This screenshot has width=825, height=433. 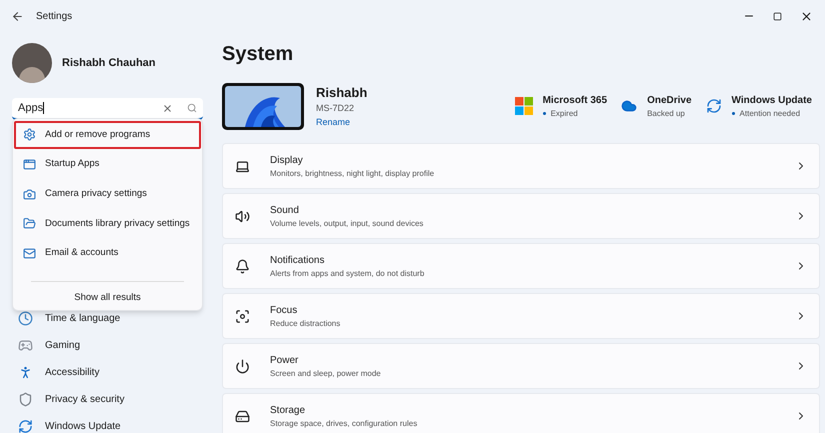 What do you see at coordinates (777, 16) in the screenshot?
I see `maximize-icon` at bounding box center [777, 16].